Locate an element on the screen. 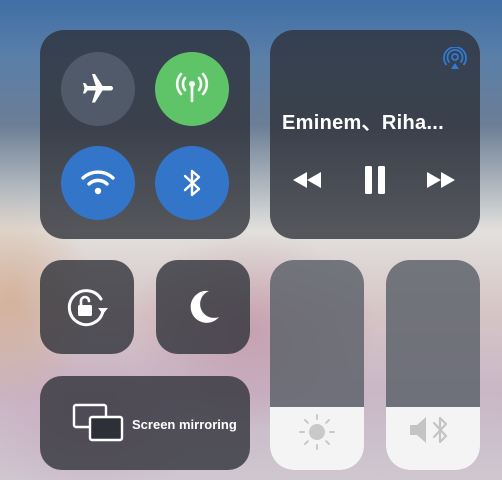  rotation-lock-icon is located at coordinates (87, 307).